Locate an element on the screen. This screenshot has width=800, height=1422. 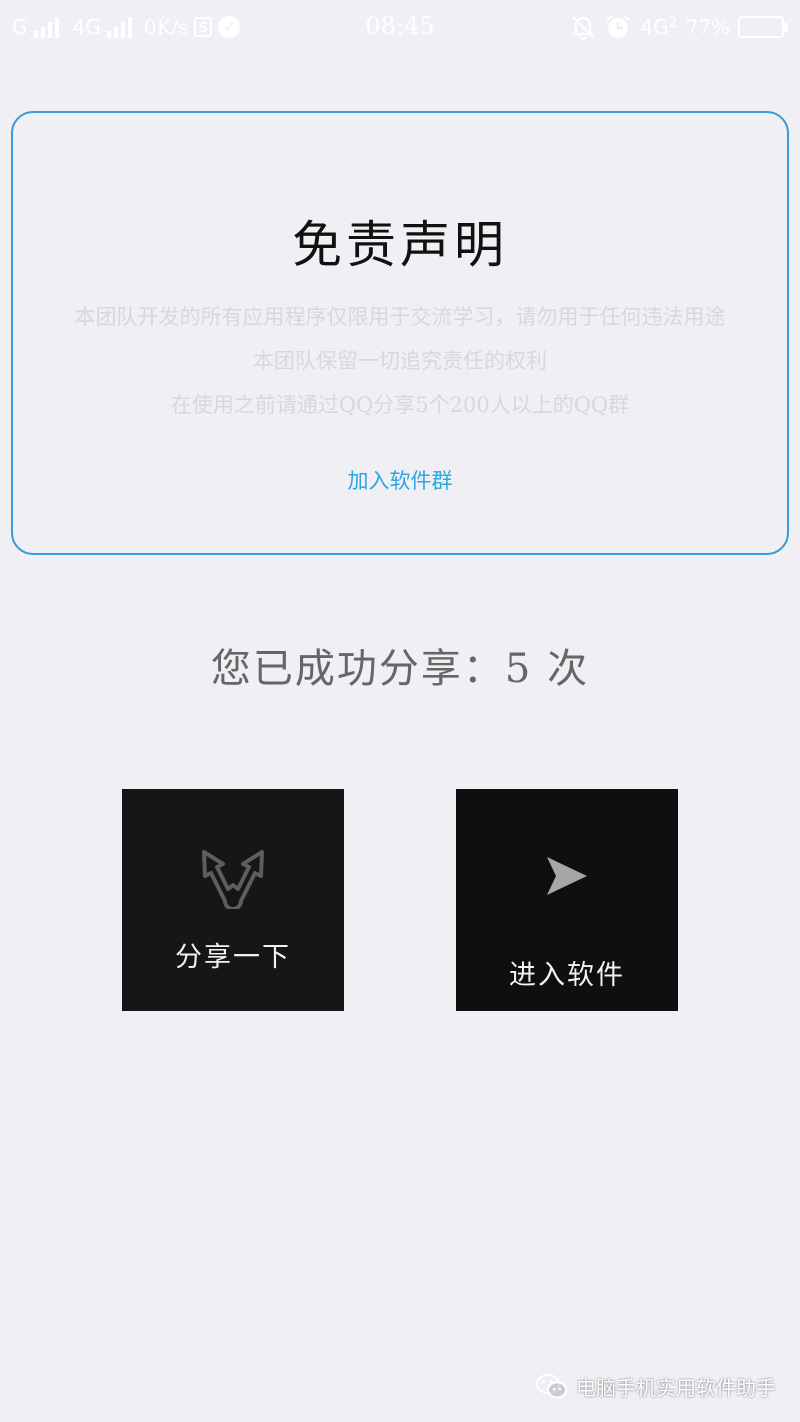
alarm-icon is located at coordinates (618, 26).